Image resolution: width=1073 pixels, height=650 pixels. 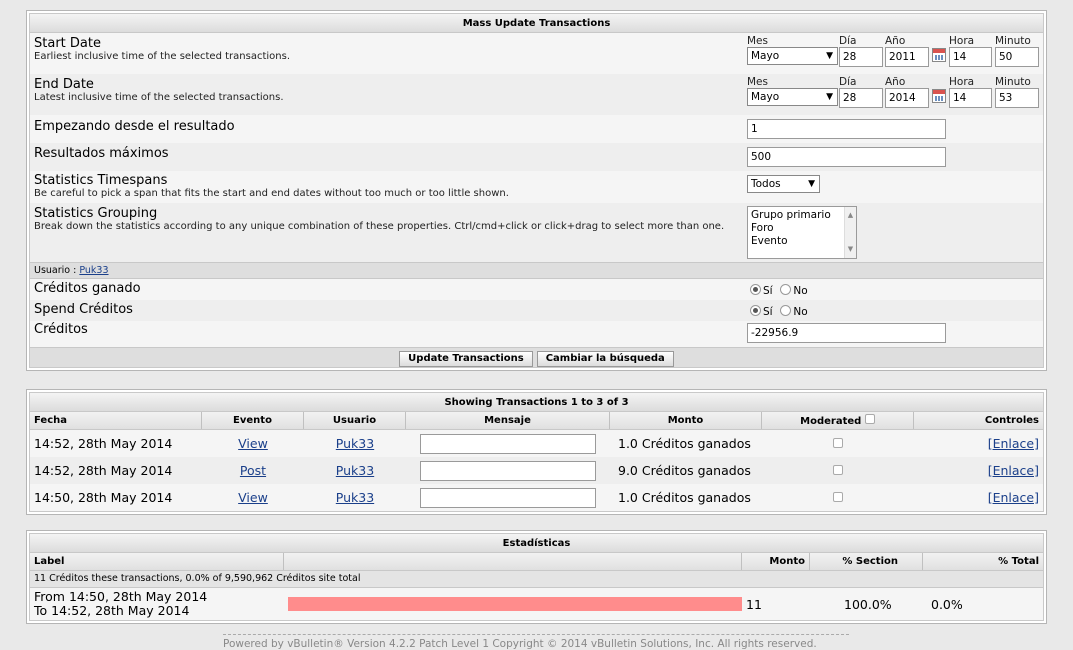 What do you see at coordinates (1013, 82) in the screenshot?
I see `end-minuto-caption: Minuto` at bounding box center [1013, 82].